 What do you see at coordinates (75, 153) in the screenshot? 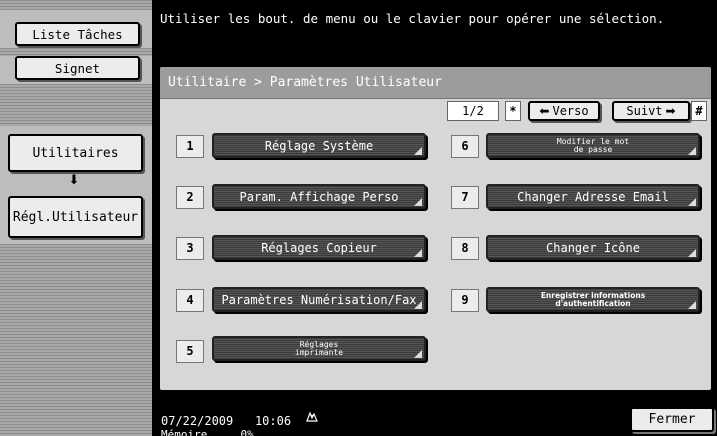
I see `utilities-button: Utilitaires` at bounding box center [75, 153].